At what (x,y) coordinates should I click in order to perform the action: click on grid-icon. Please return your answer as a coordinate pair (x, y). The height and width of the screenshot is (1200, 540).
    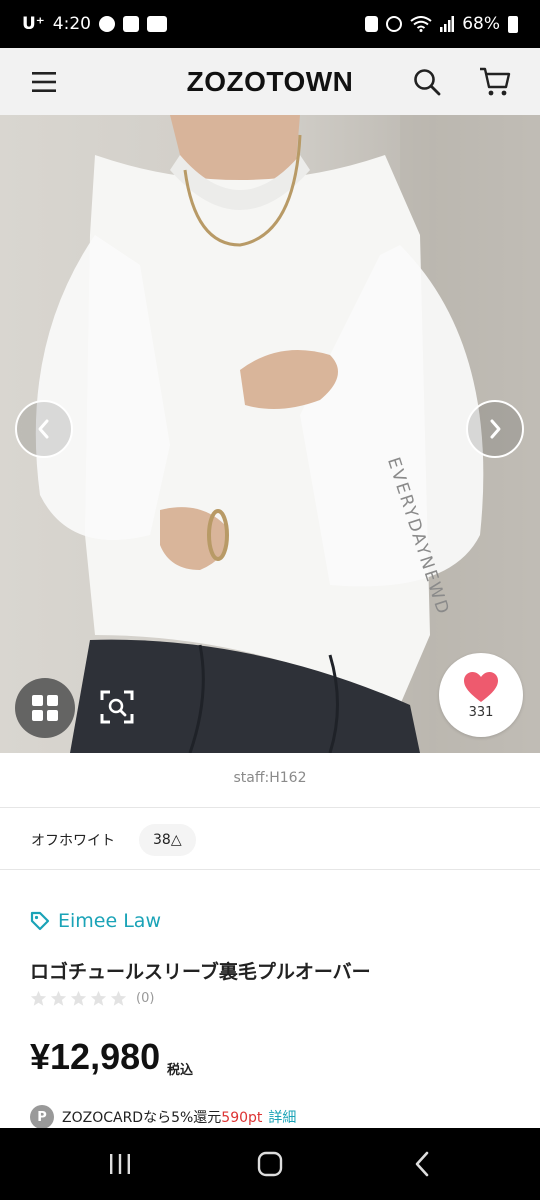
    Looking at the image, I should click on (45, 708).